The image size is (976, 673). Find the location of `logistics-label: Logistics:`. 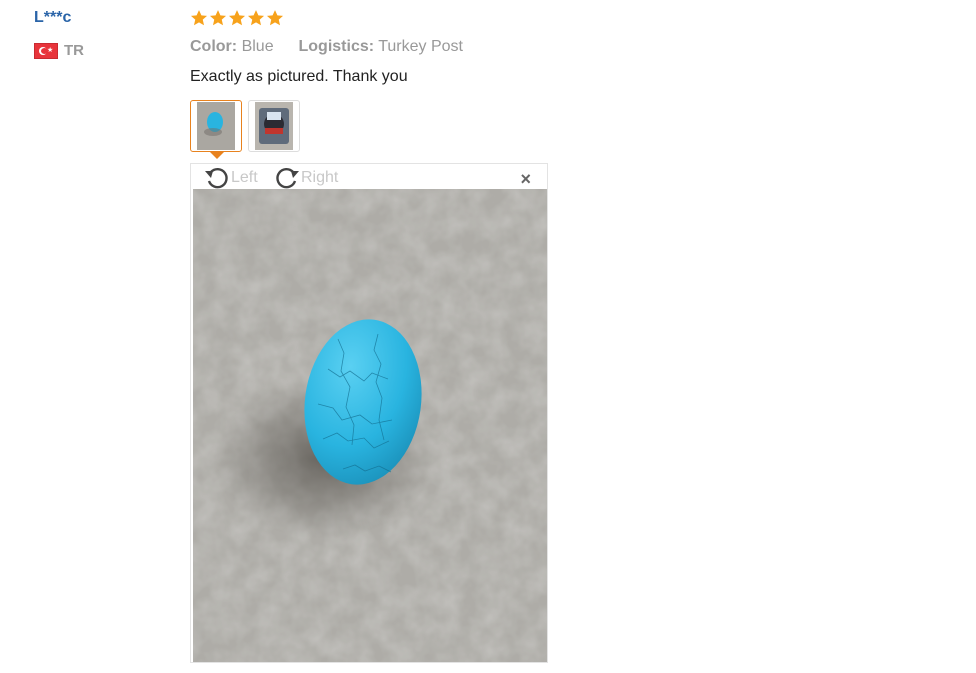

logistics-label: Logistics: is located at coordinates (336, 46).